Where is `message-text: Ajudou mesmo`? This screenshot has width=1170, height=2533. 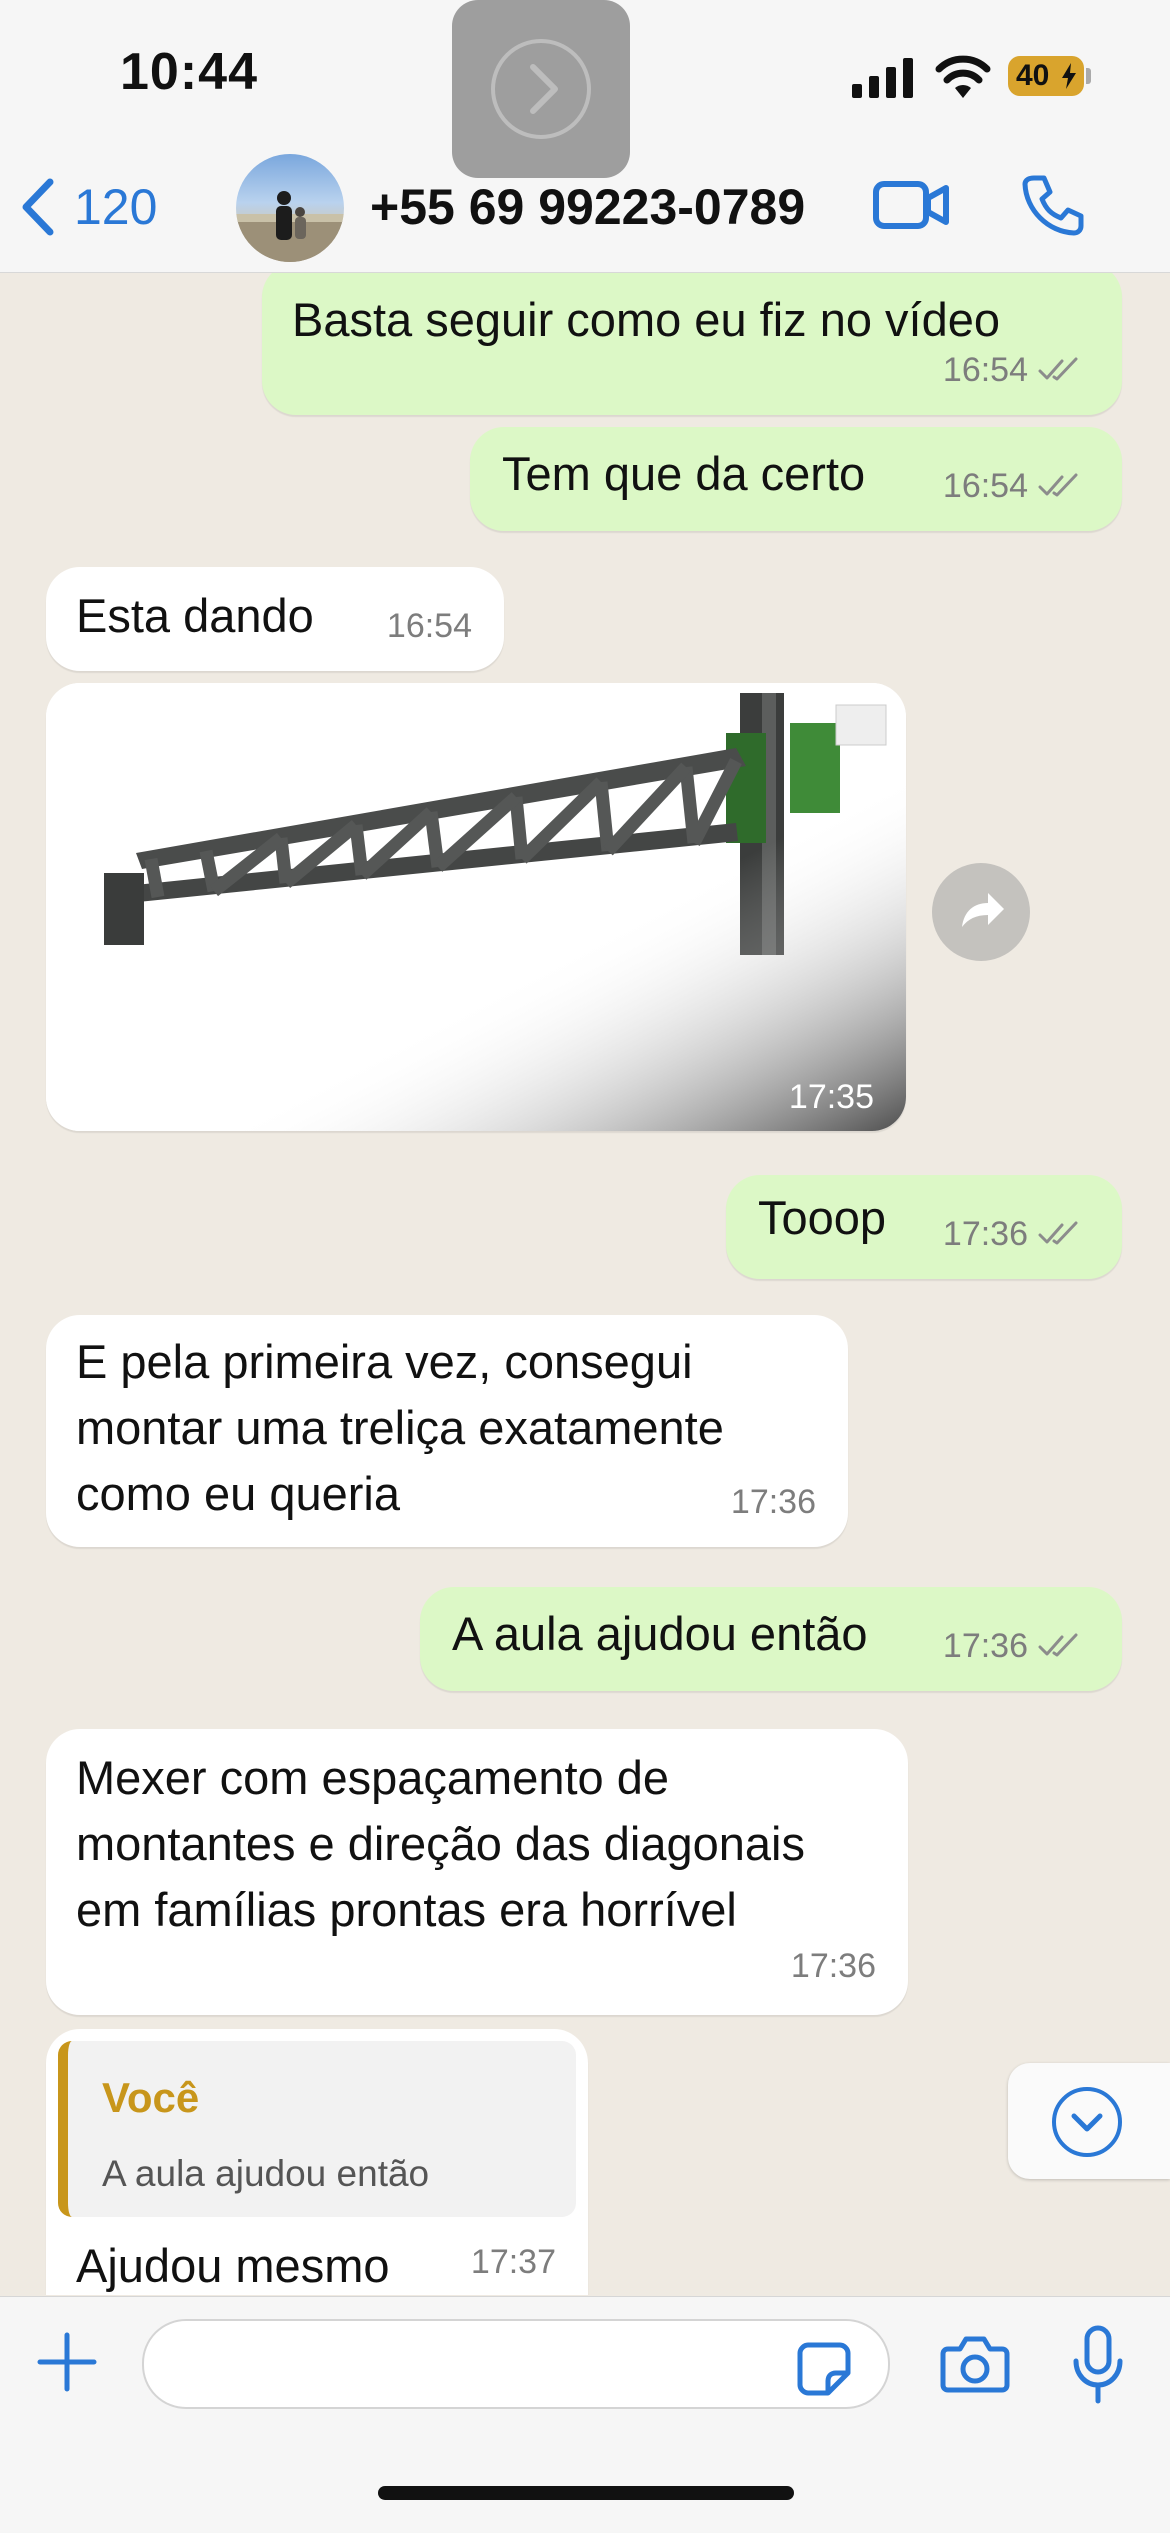 message-text: Ajudou mesmo is located at coordinates (233, 2265).